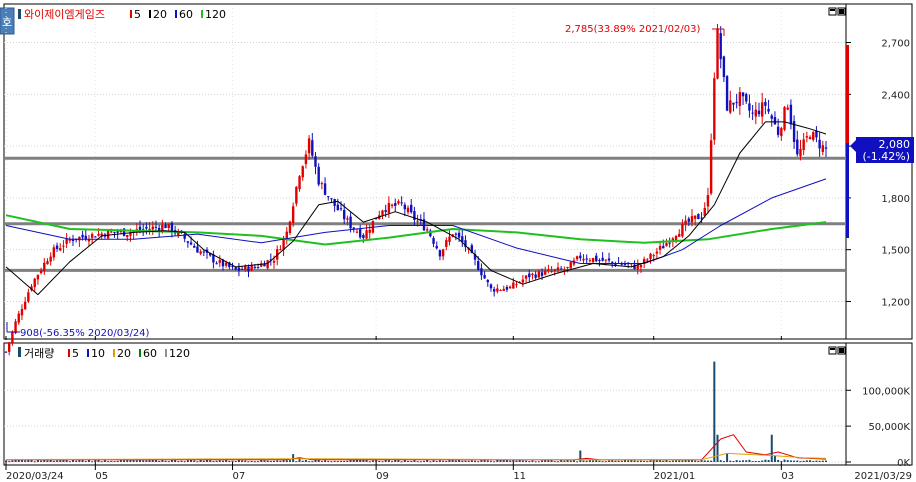 The image size is (916, 482). Describe the element at coordinates (832, 10) in the screenshot. I see `minimize-button-fill` at that location.